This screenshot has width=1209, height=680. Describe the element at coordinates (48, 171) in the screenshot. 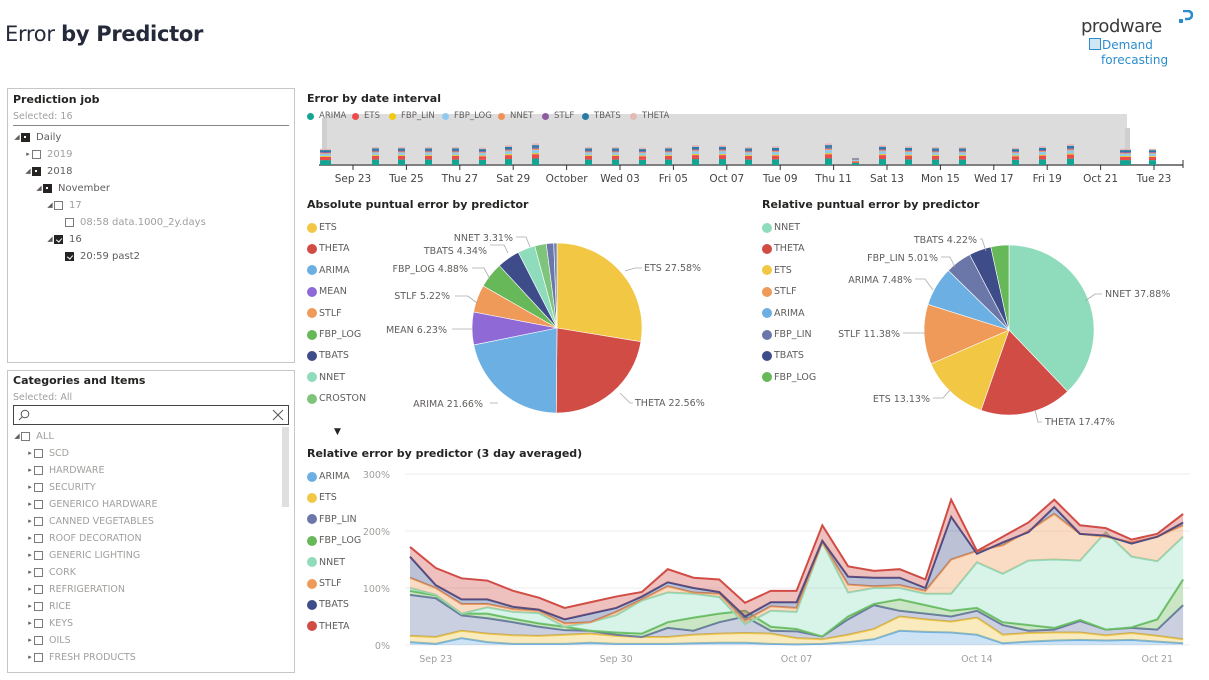

I see `tree-node: ◢ 2018` at that location.